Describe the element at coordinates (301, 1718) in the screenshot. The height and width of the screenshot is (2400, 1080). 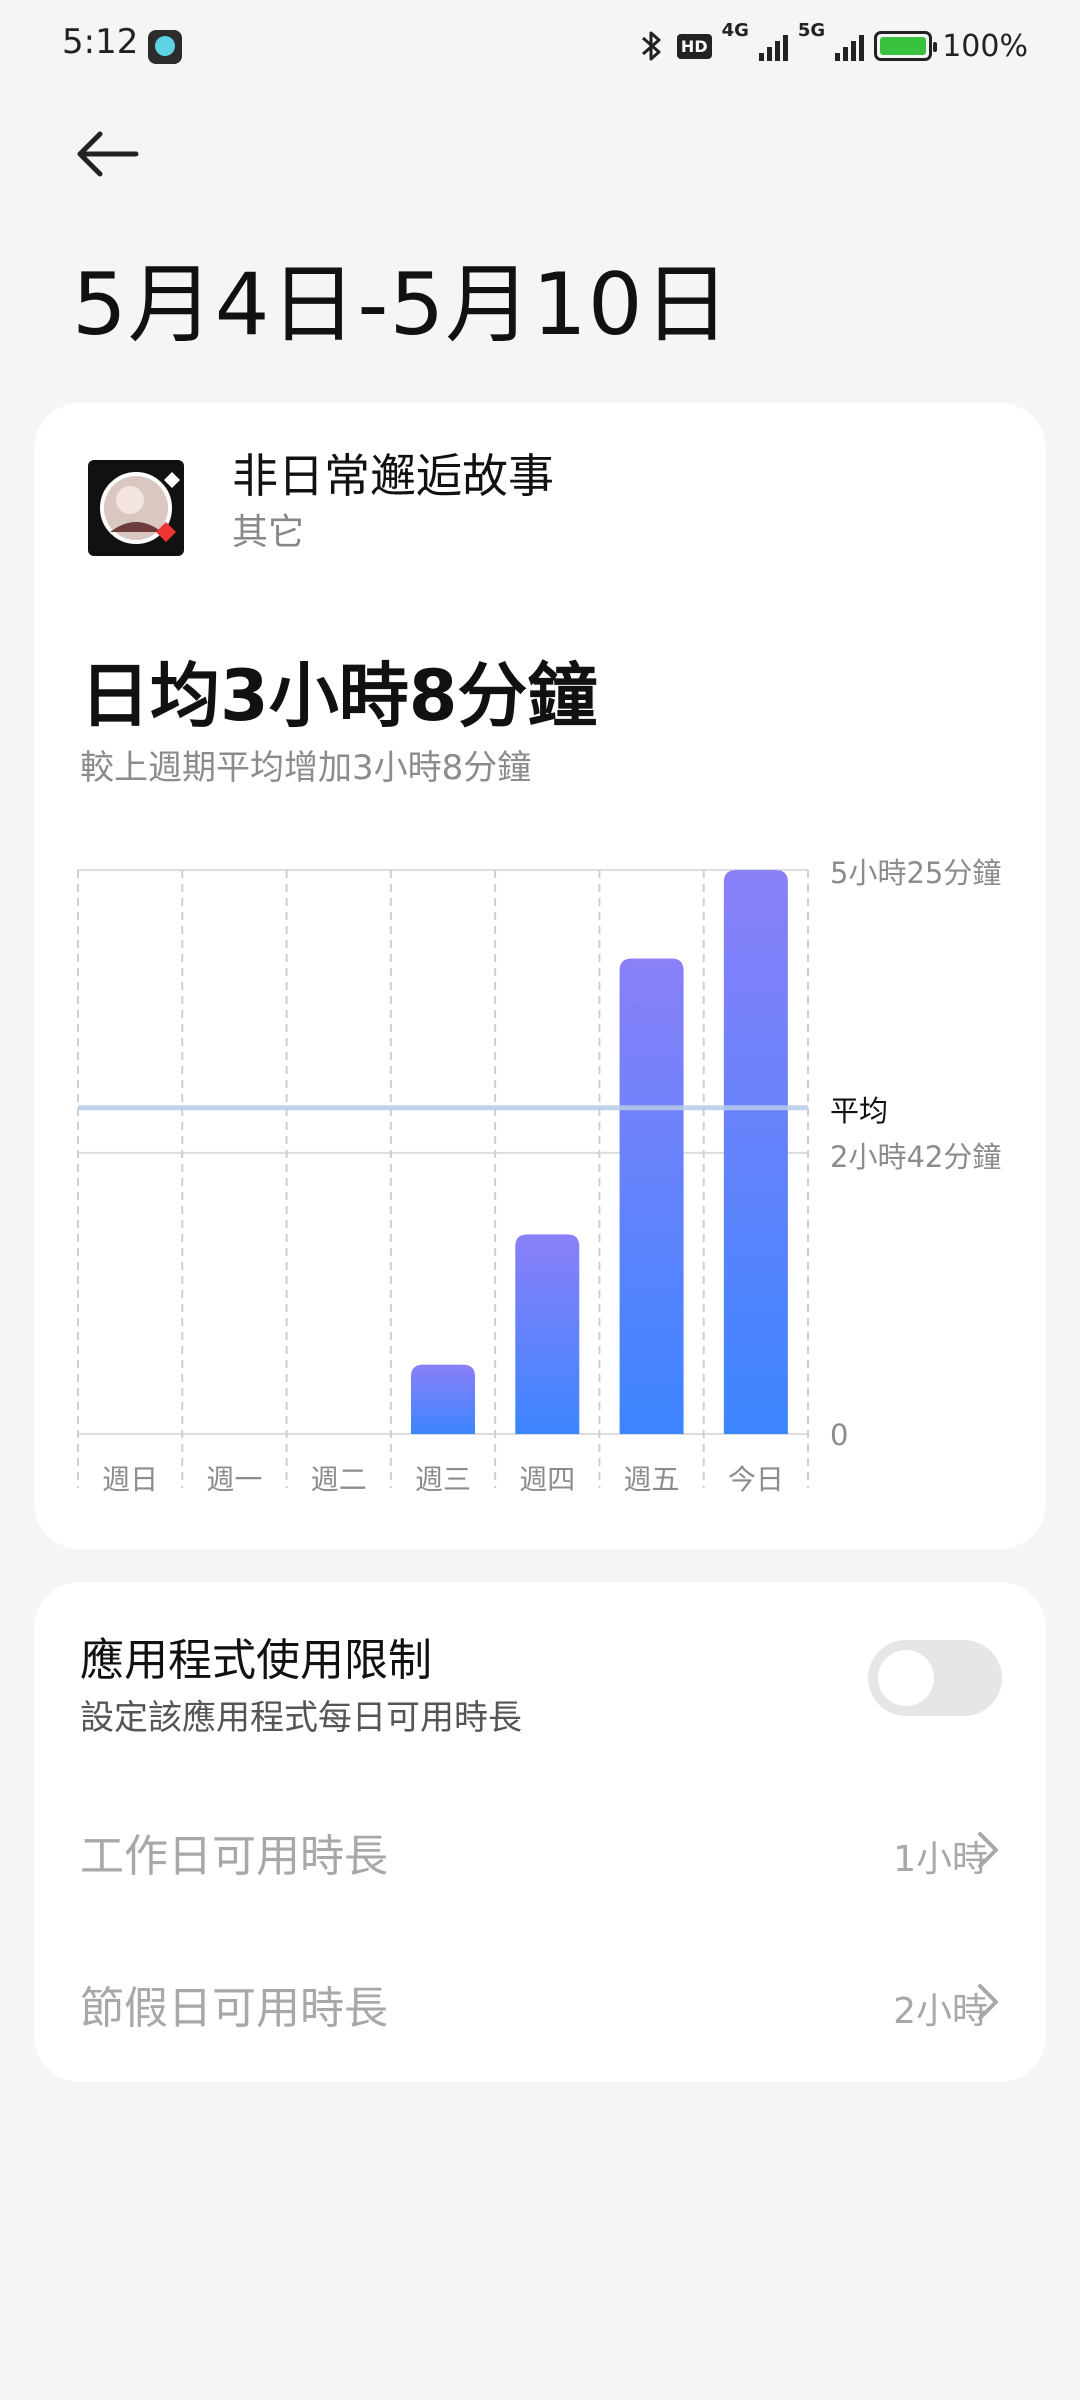
I see `usage-limit-subtitle: 設定該應用程式每日可用時長` at that location.